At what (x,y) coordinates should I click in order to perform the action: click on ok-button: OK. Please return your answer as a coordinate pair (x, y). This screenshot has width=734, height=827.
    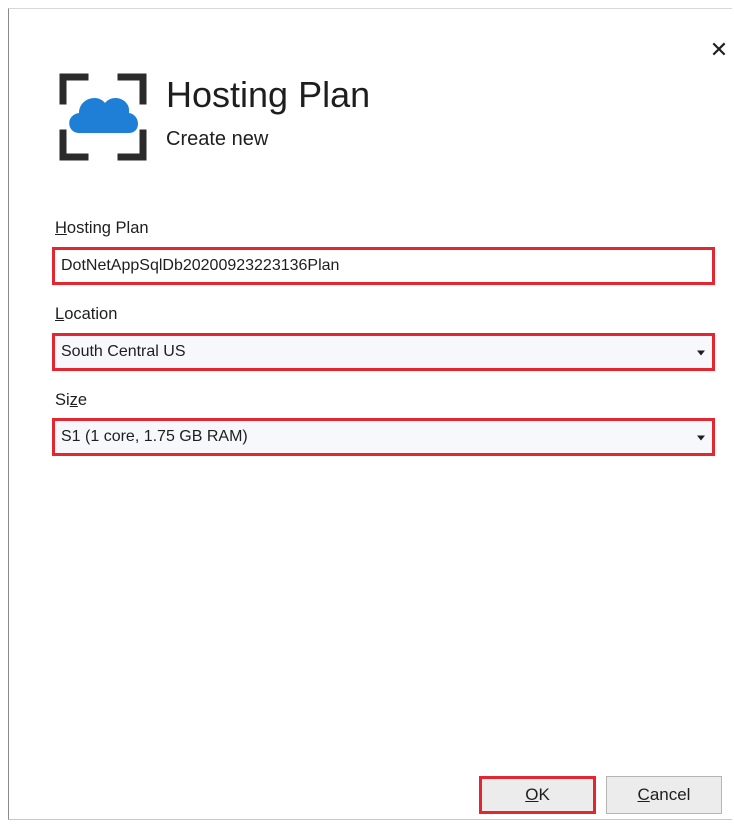
    Looking at the image, I should click on (537, 795).